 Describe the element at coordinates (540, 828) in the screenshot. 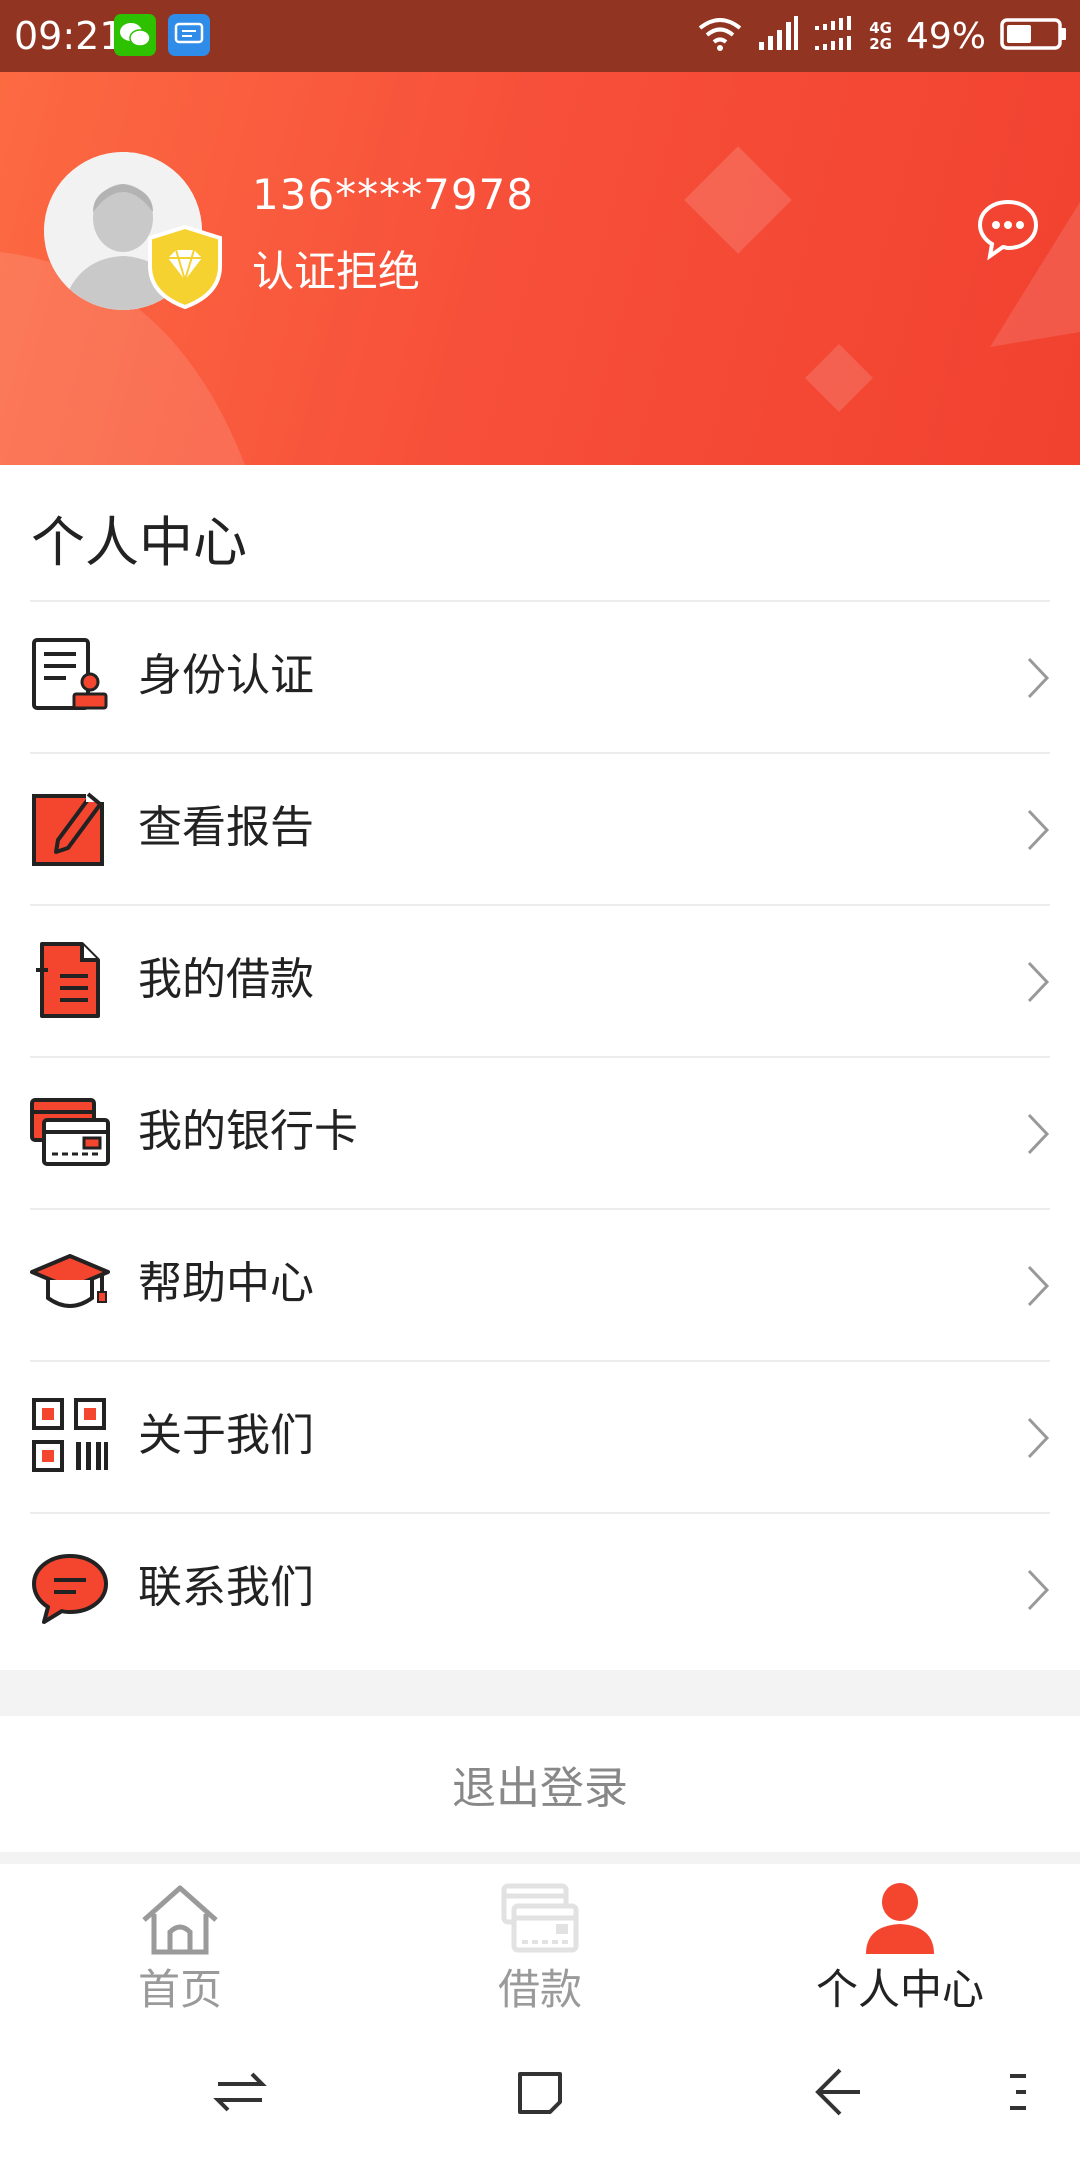

I see `menu-item-report: 查看报告` at that location.